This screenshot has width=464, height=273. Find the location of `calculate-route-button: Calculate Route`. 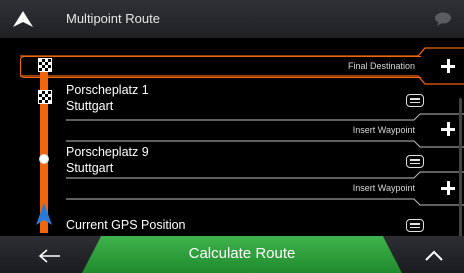

calculate-route-button: Calculate Route is located at coordinates (242, 254).